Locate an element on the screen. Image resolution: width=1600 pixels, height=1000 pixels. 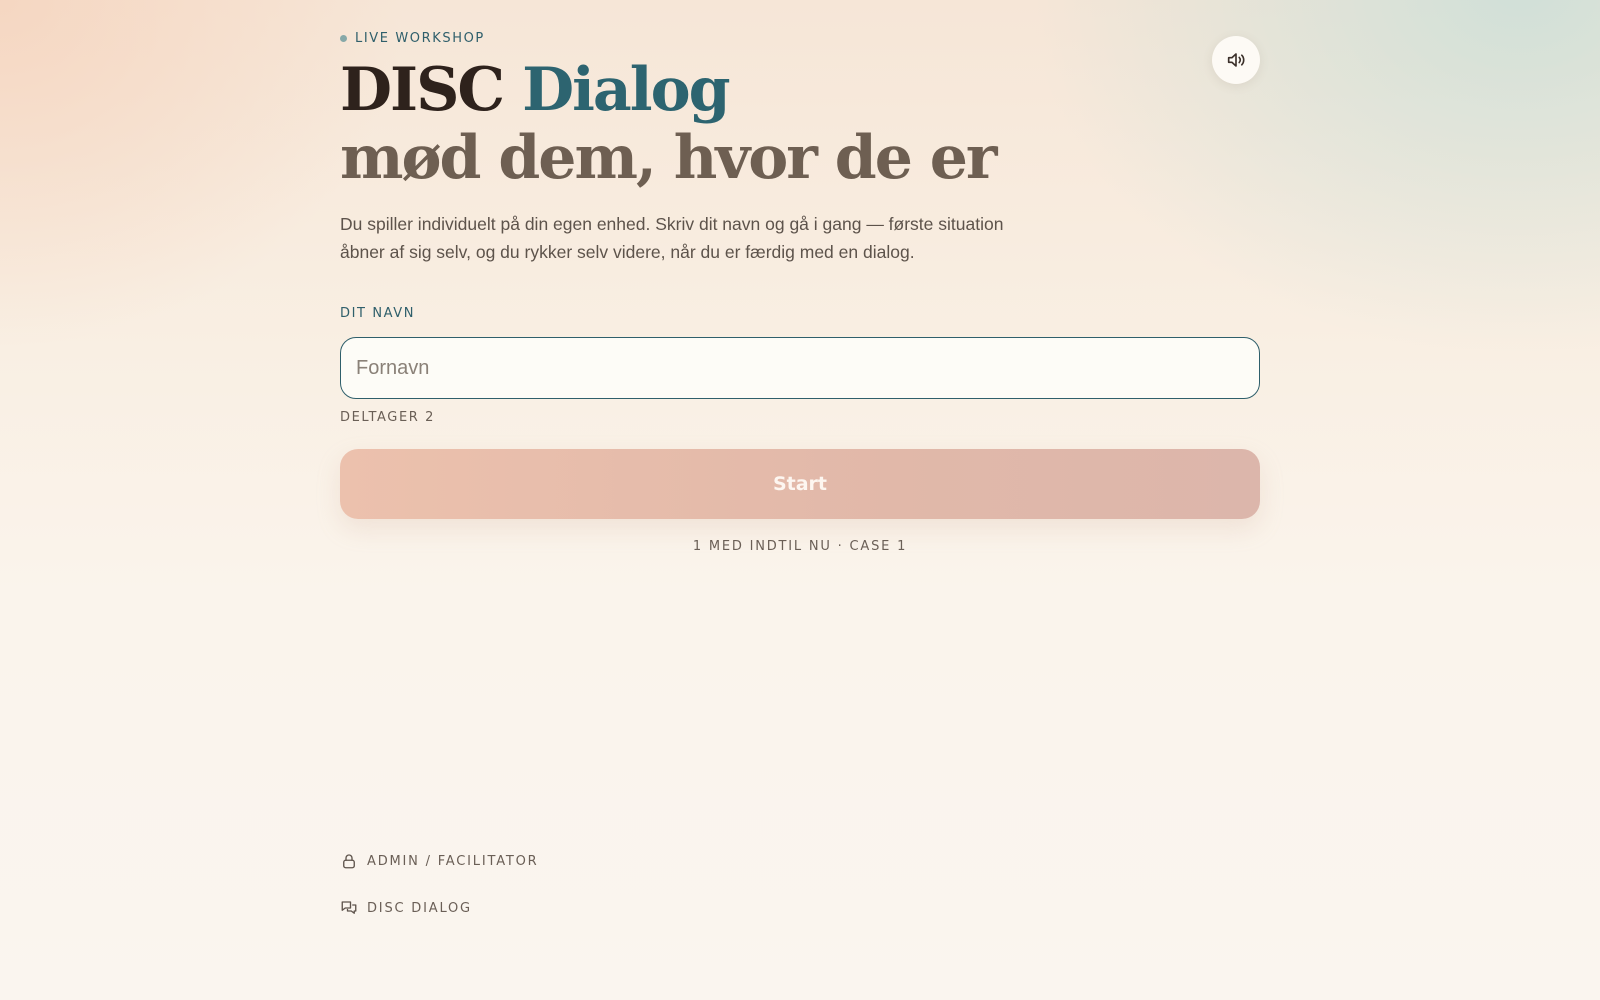
disc-dialog-link: DISC DIALOG is located at coordinates (406, 908).